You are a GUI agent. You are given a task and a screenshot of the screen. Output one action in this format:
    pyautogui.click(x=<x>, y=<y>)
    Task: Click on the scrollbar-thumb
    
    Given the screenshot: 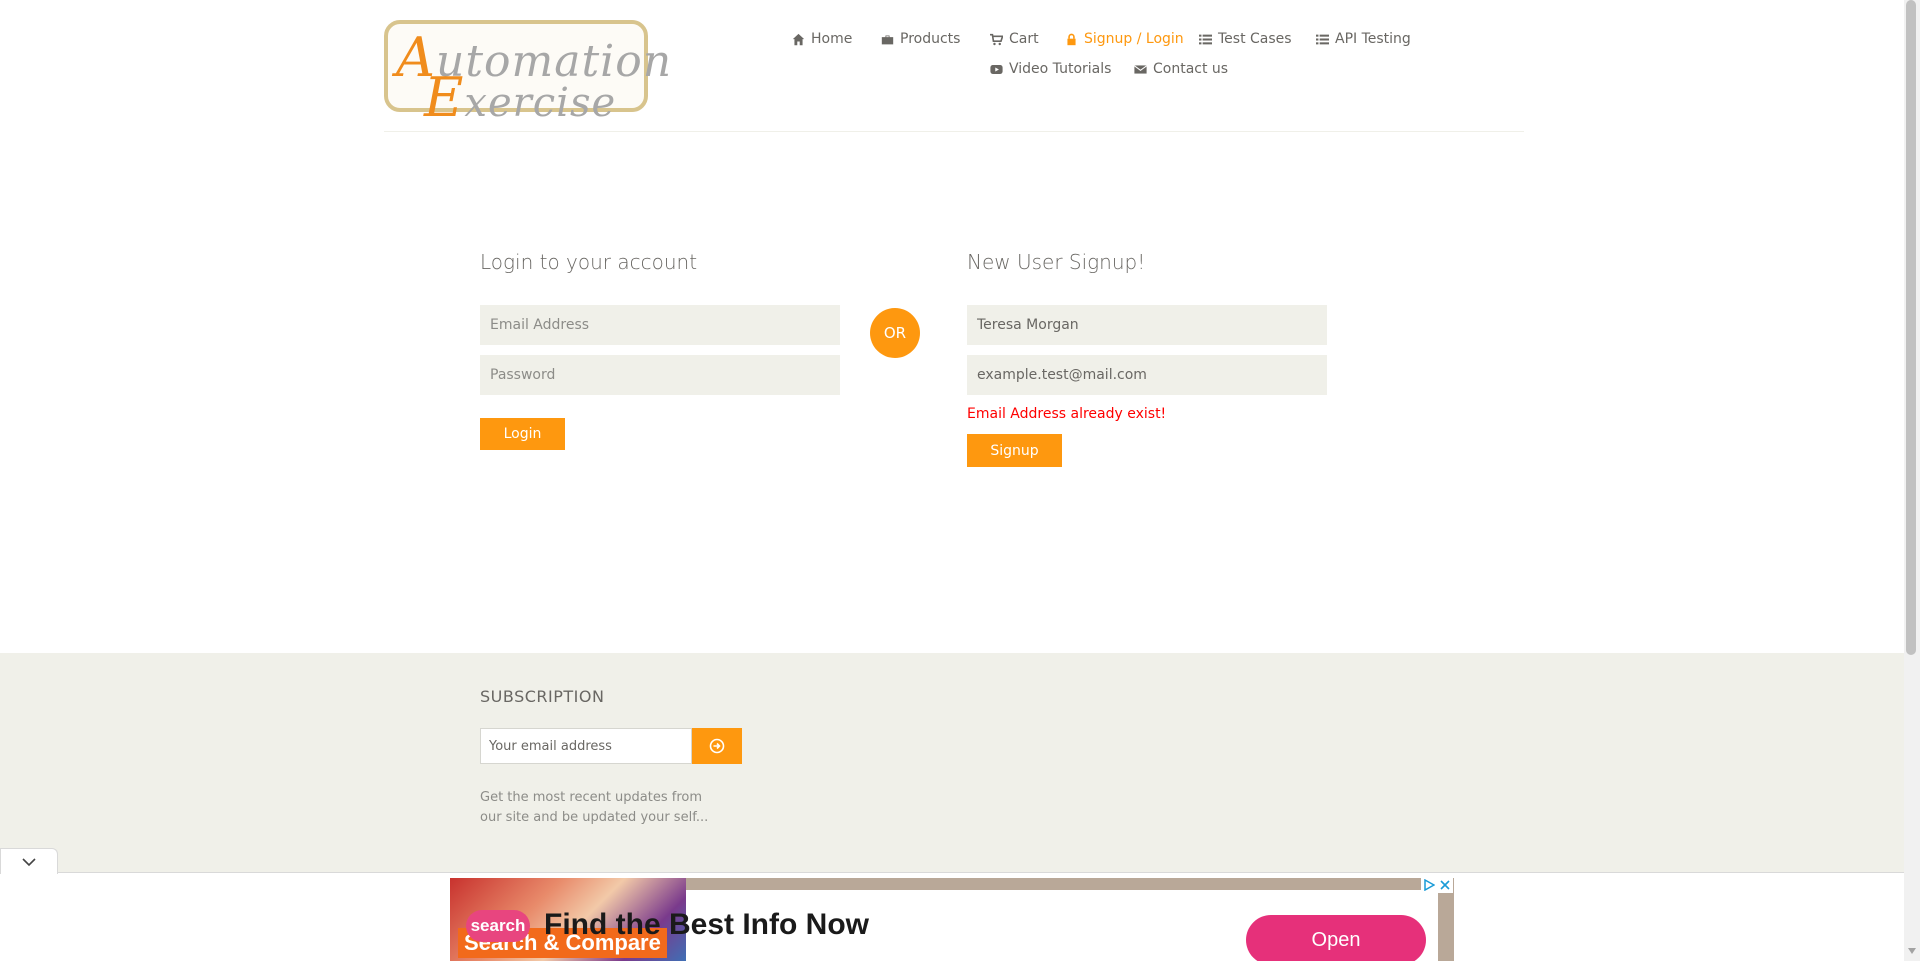 What is the action you would take?
    pyautogui.click(x=1911, y=327)
    